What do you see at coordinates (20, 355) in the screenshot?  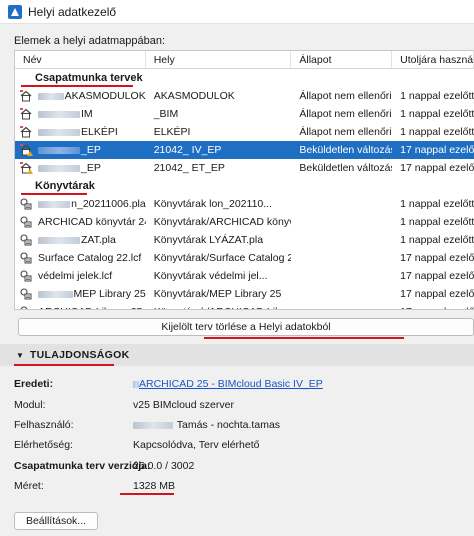 I see `collapse-triangle-icon: ▼` at bounding box center [20, 355].